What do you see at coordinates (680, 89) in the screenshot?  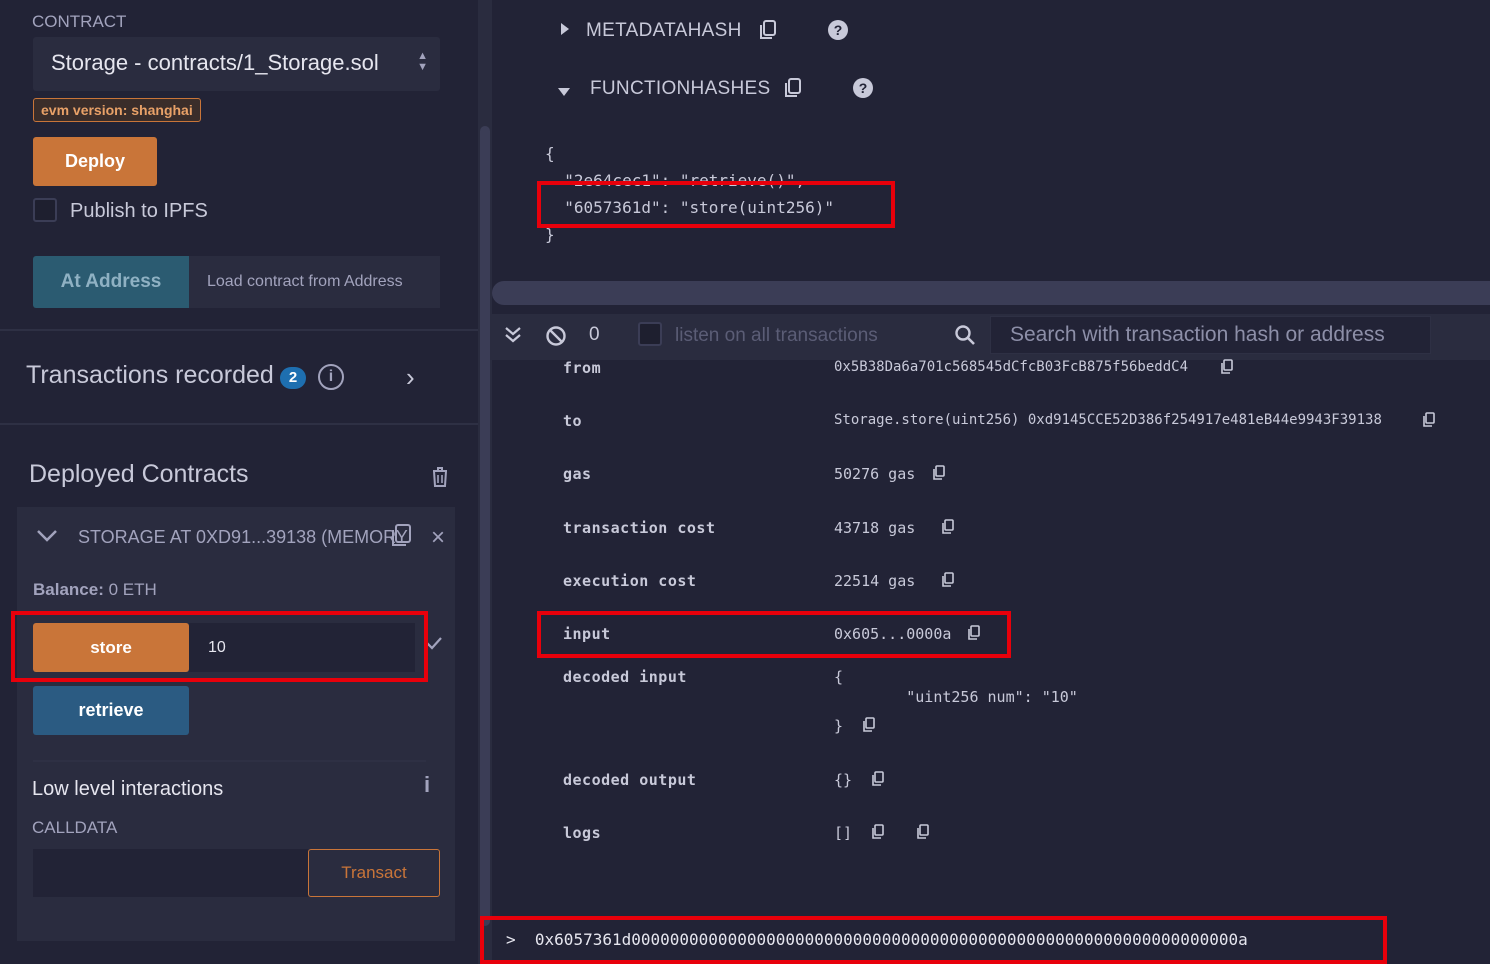 I see `functionhashes-label: FUNCTIONHASHES` at bounding box center [680, 89].